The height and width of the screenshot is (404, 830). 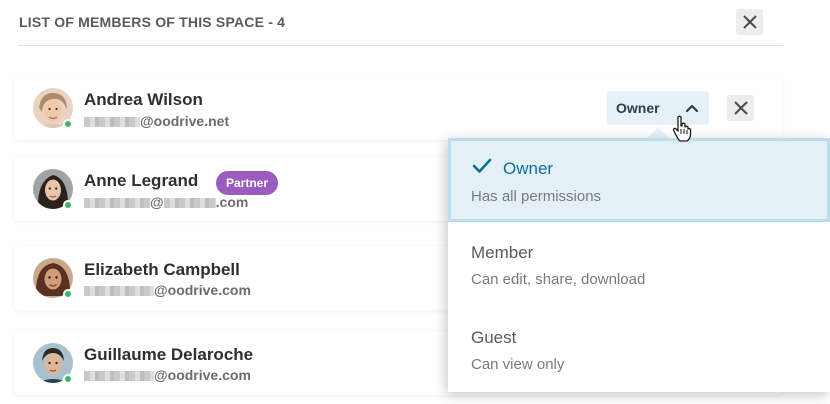 What do you see at coordinates (502, 252) in the screenshot?
I see `role-option-title: Member` at bounding box center [502, 252].